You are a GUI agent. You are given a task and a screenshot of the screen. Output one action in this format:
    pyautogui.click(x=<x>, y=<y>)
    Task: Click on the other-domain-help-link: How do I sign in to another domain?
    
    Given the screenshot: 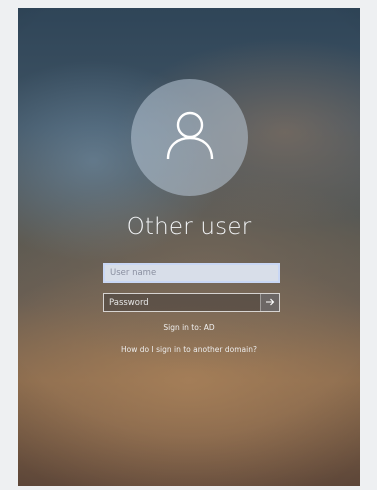 What is the action you would take?
    pyautogui.click(x=189, y=349)
    